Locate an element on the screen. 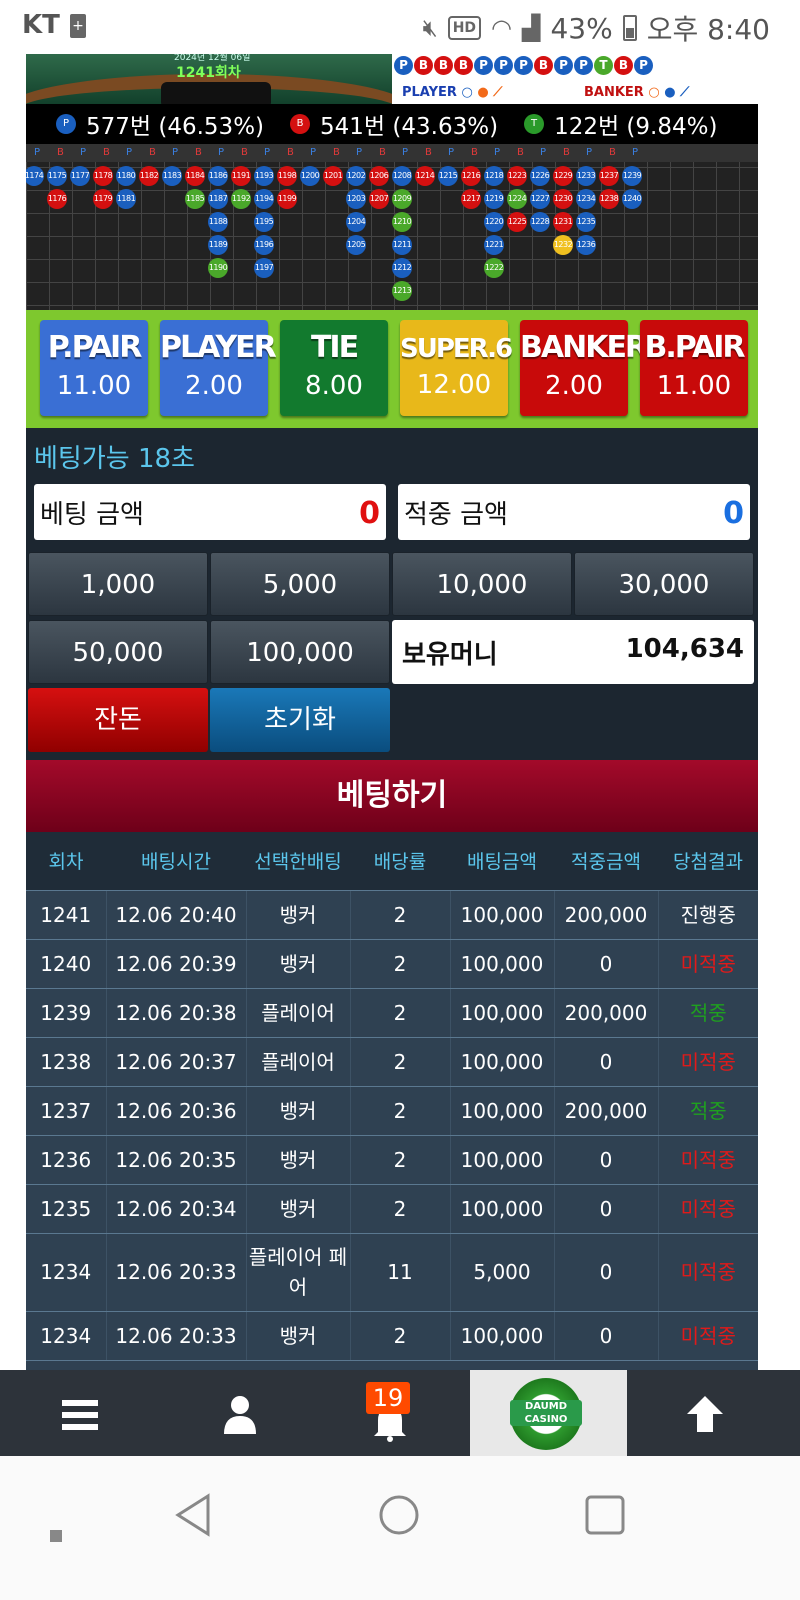 This screenshot has width=800, height=1600. signal-icon: ▟ is located at coordinates (531, 28).